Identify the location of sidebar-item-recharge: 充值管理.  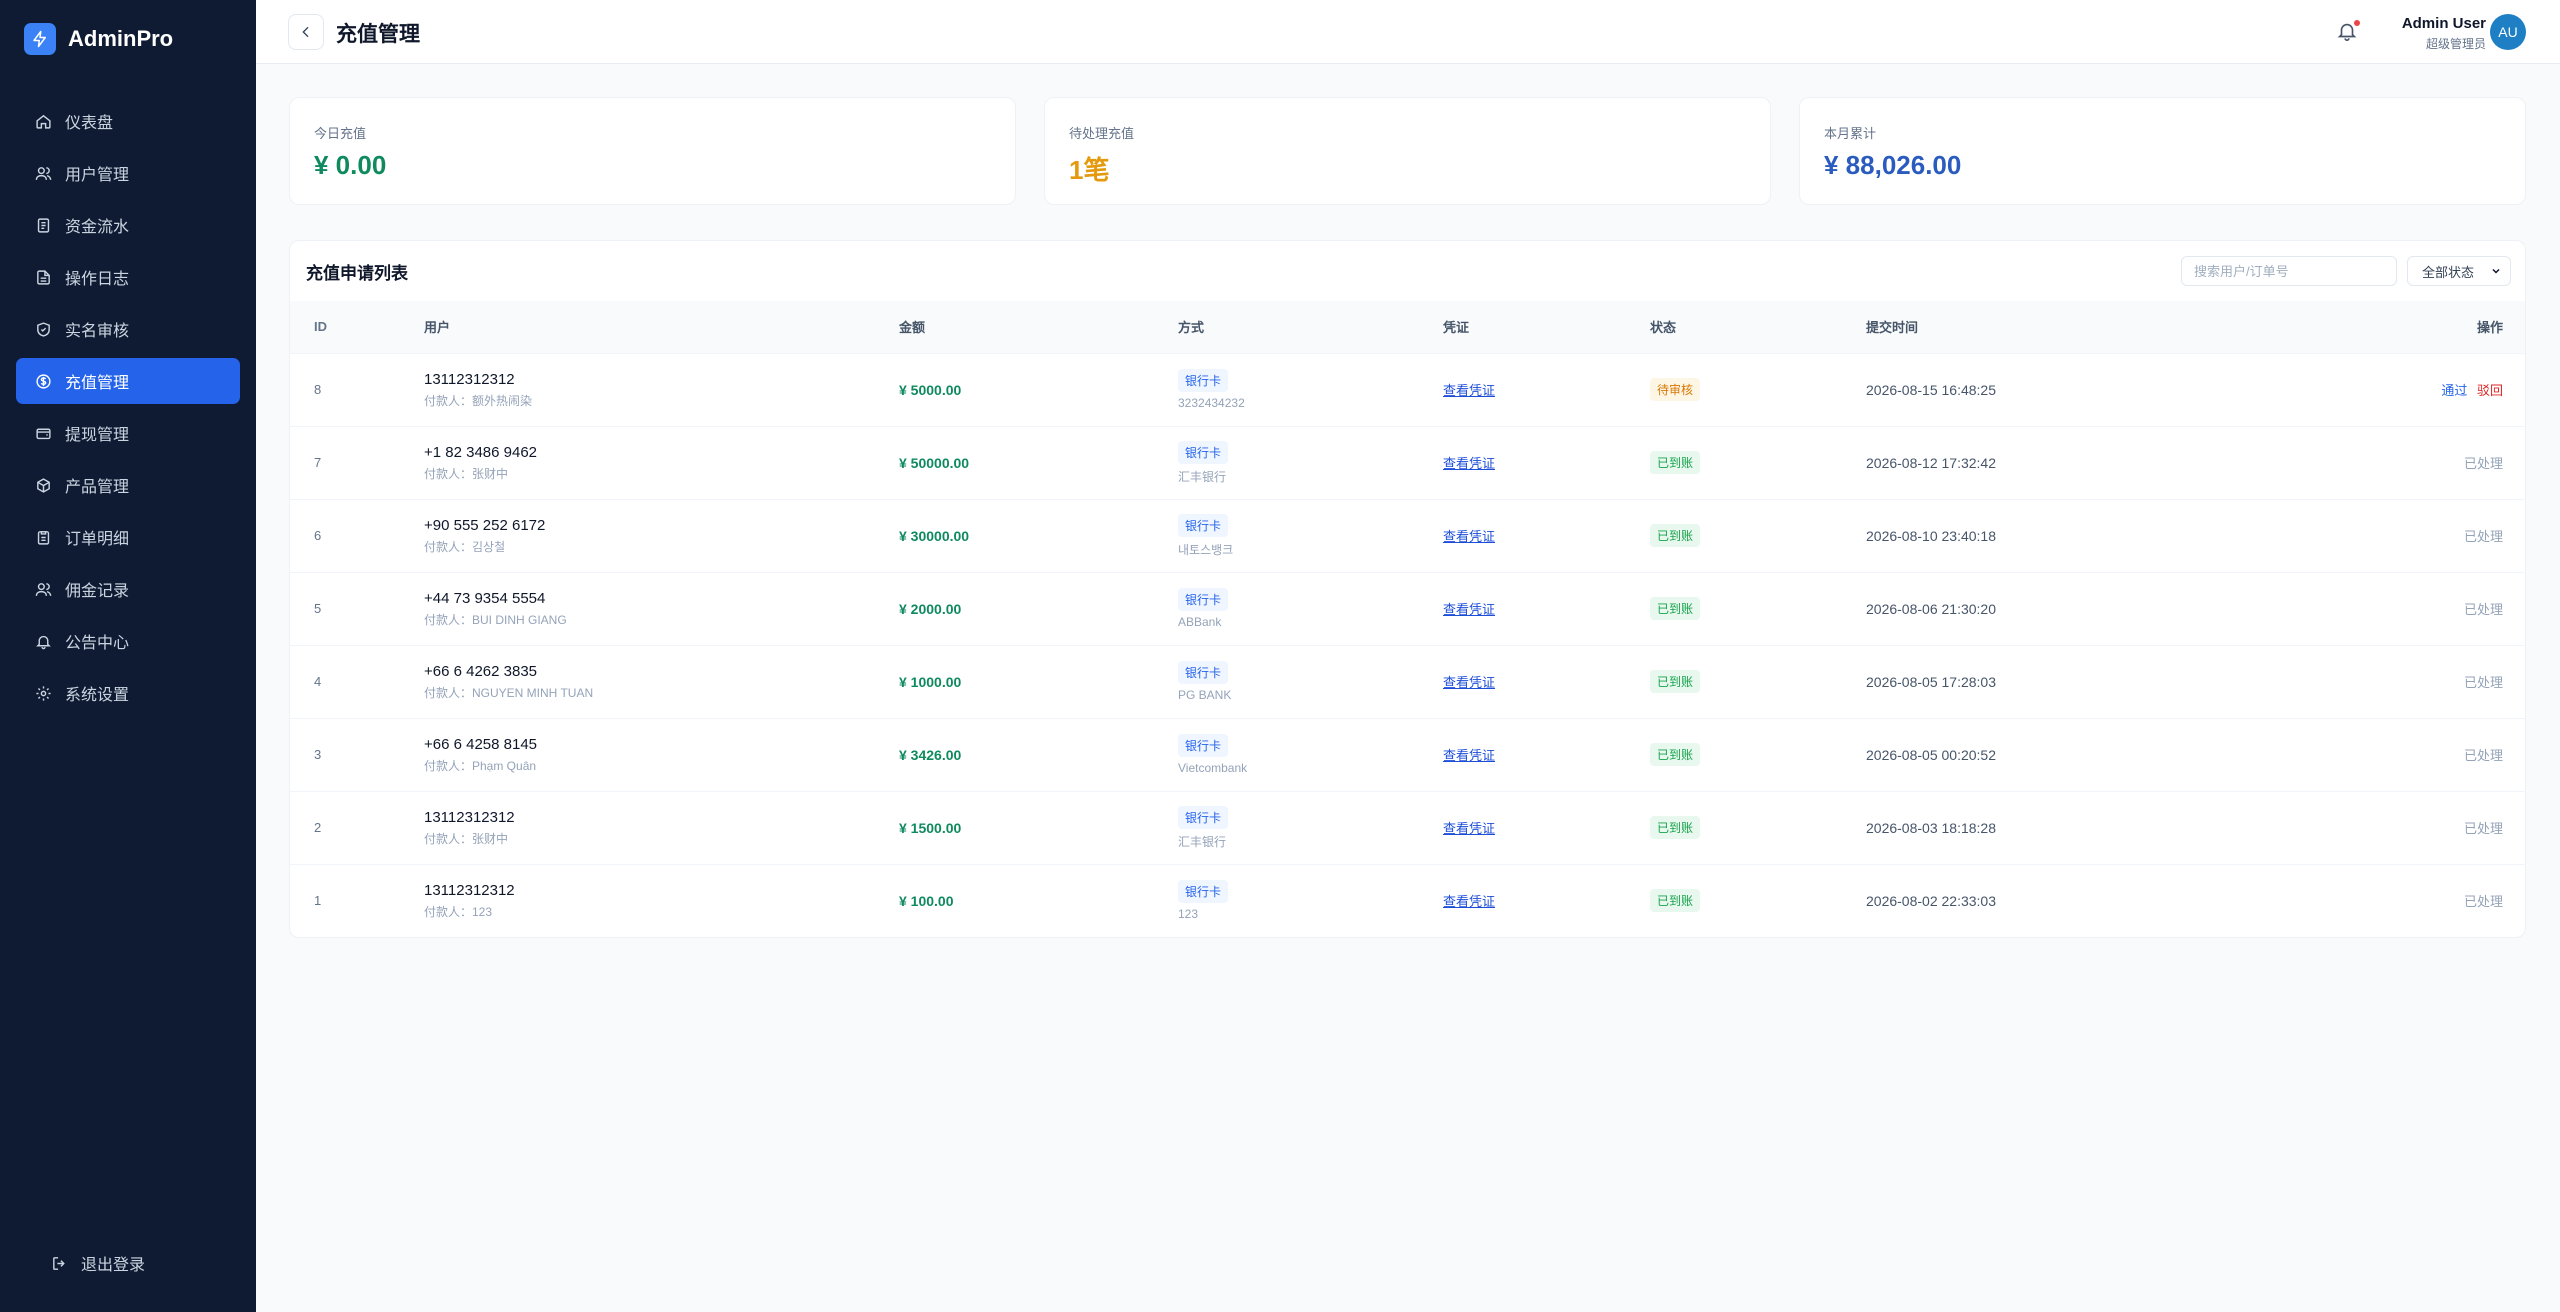
(128, 381).